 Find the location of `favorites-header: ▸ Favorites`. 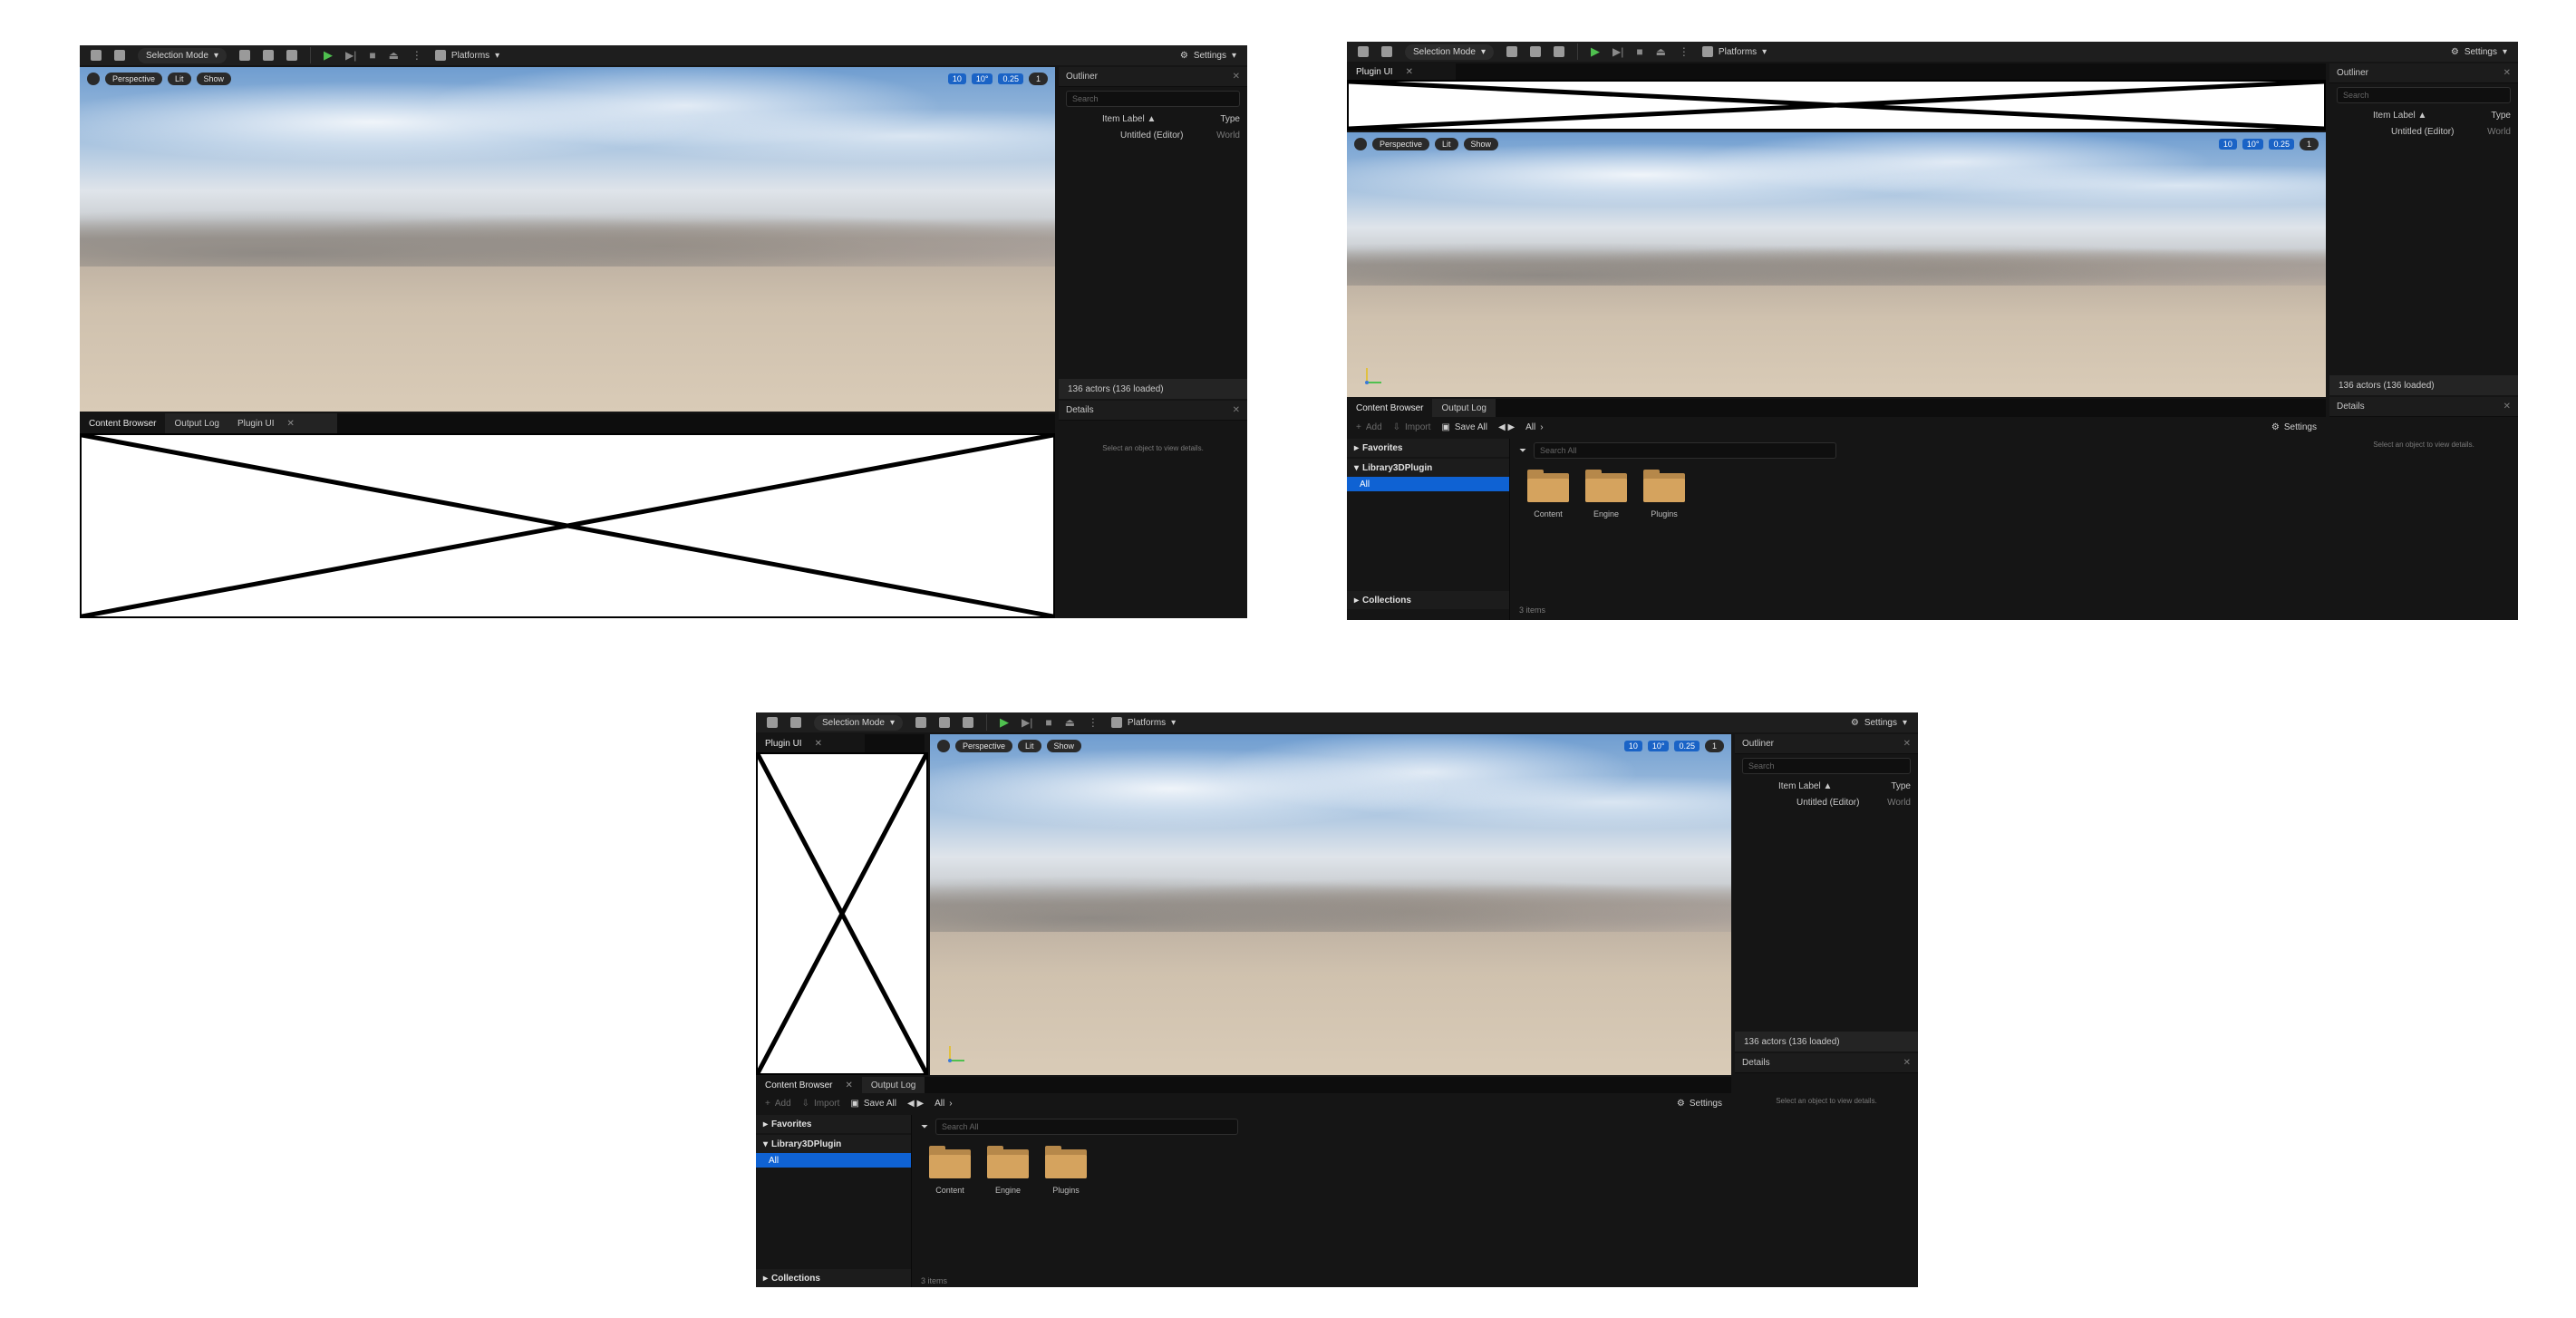

favorites-header: ▸ Favorites is located at coordinates (833, 1124).